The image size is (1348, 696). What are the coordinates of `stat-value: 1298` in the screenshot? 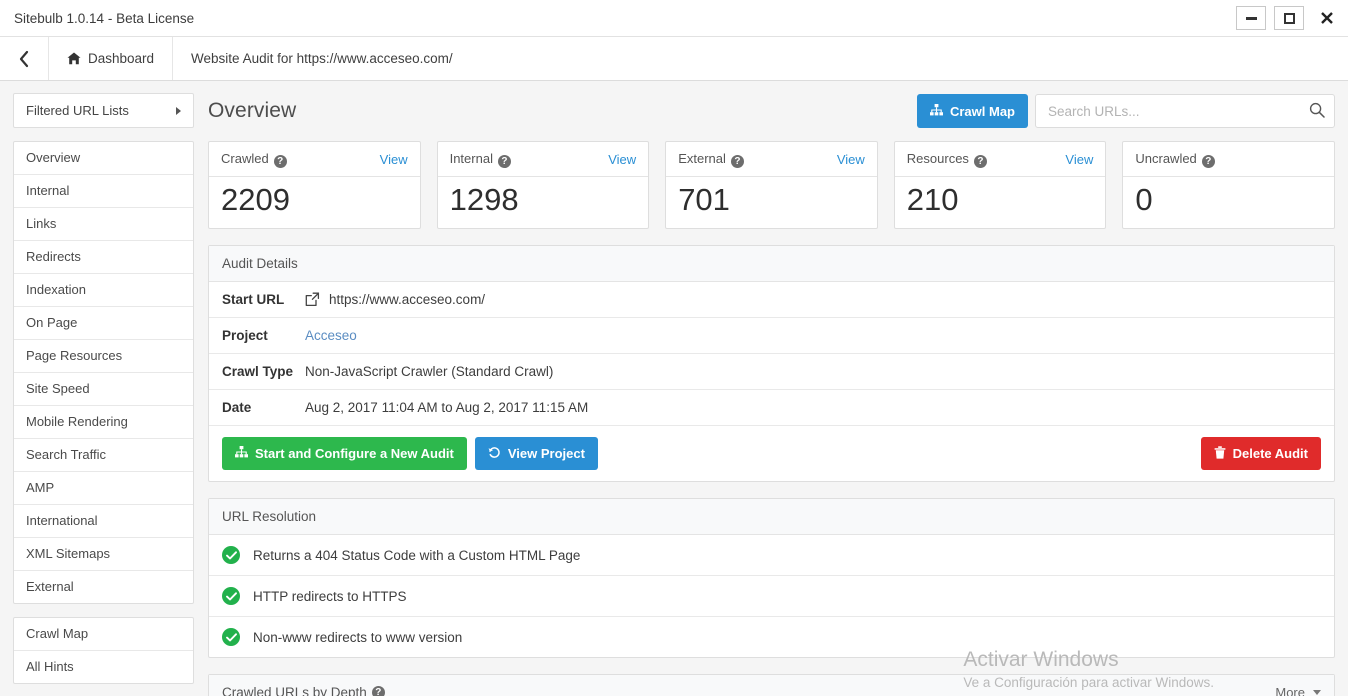 It's located at (484, 199).